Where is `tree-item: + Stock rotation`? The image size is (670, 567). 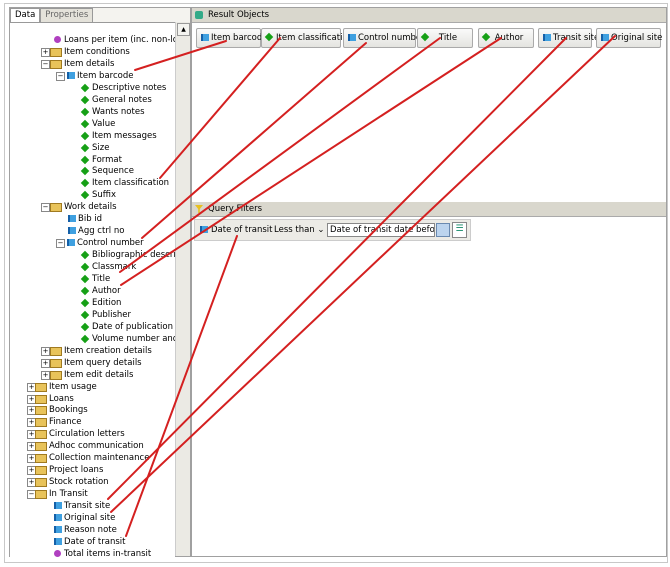 tree-item: + Stock rotation is located at coordinates (92, 482).